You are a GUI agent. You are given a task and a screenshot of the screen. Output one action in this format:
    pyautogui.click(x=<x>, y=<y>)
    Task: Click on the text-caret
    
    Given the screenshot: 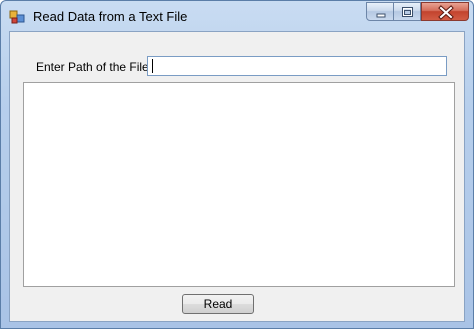 What is the action you would take?
    pyautogui.click(x=152, y=66)
    